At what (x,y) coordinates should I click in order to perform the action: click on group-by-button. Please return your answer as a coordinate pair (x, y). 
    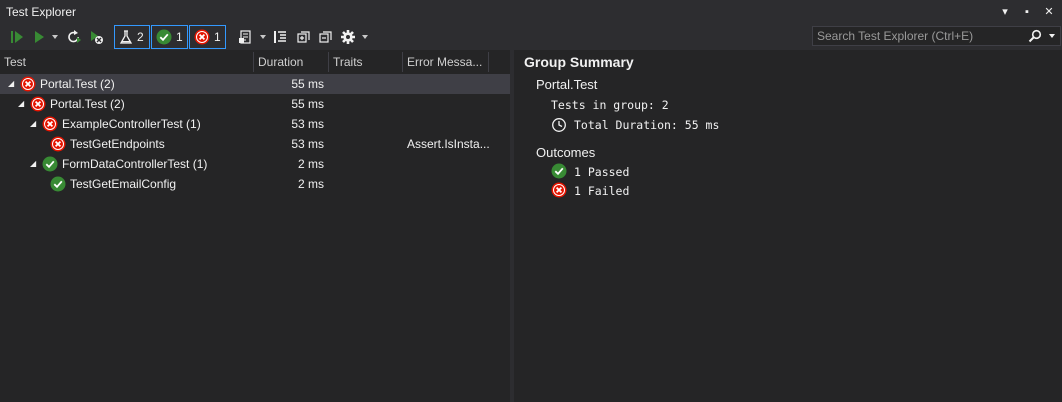
    Looking at the image, I should click on (280, 37).